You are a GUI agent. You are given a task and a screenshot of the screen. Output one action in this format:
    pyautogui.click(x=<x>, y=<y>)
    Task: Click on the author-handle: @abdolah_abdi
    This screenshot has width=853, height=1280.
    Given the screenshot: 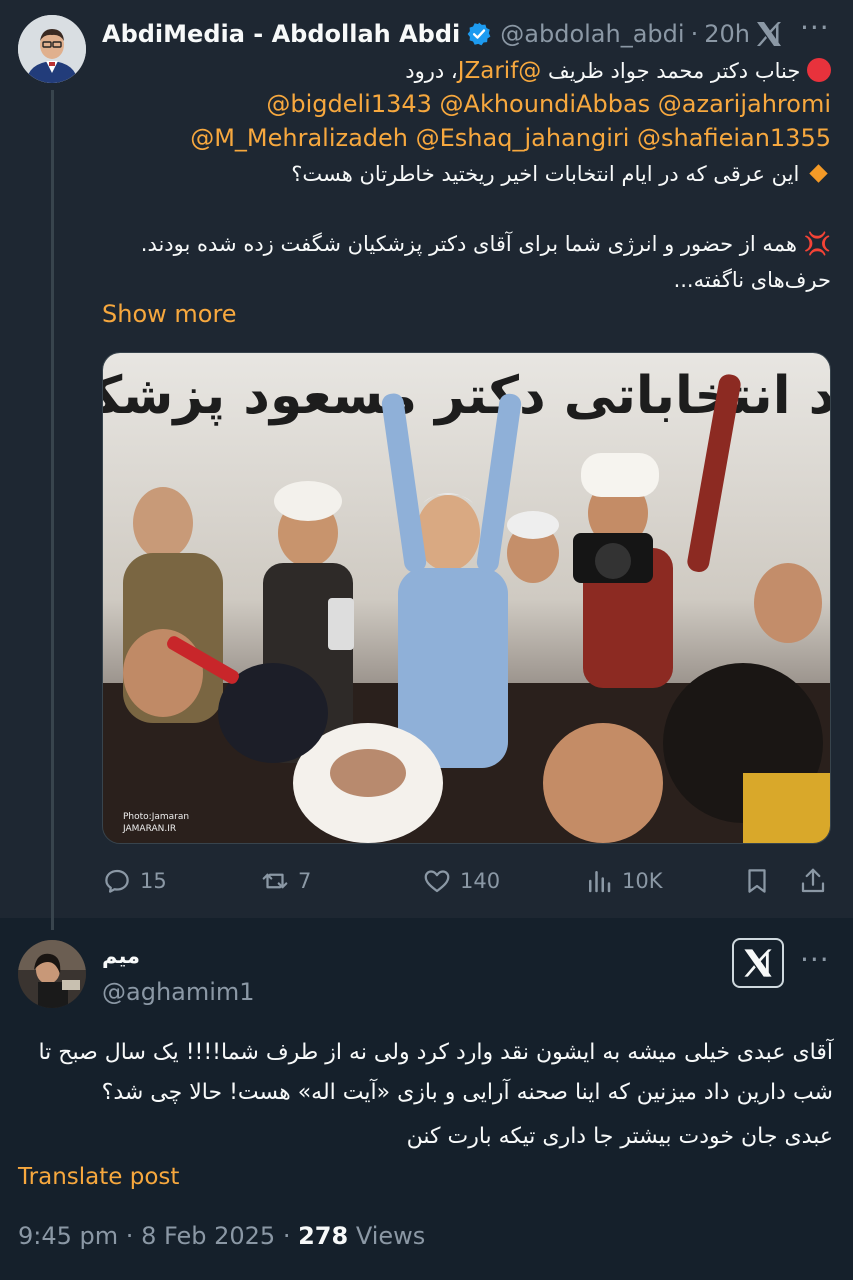 What is the action you would take?
    pyautogui.click(x=592, y=34)
    